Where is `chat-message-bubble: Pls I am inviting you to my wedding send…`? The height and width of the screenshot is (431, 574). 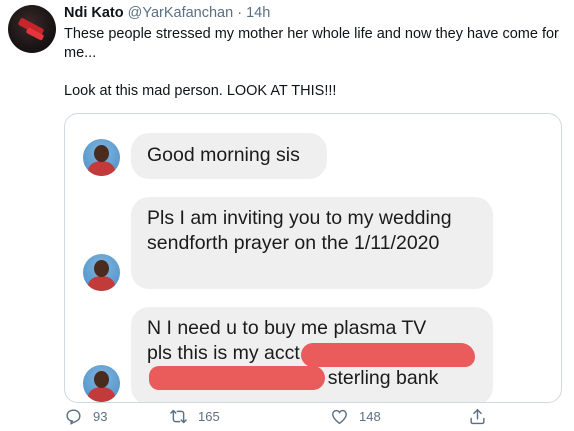 chat-message-bubble: Pls I am inviting you to my wedding send… is located at coordinates (312, 243).